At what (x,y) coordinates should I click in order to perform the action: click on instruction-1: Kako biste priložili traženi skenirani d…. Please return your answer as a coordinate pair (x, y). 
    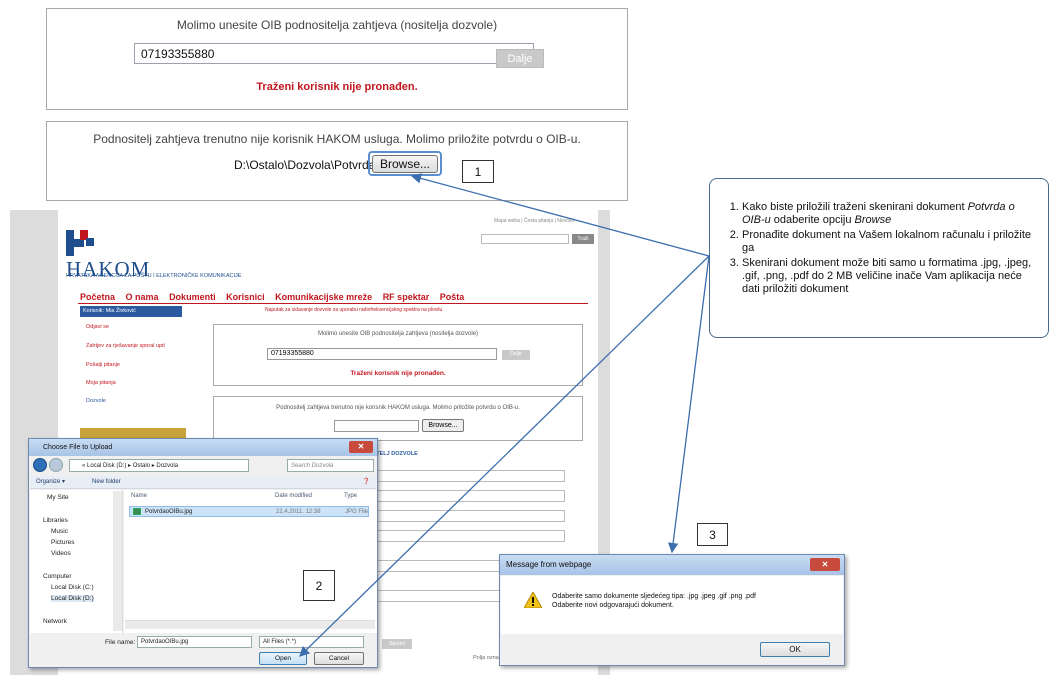
    Looking at the image, I should click on (891, 214).